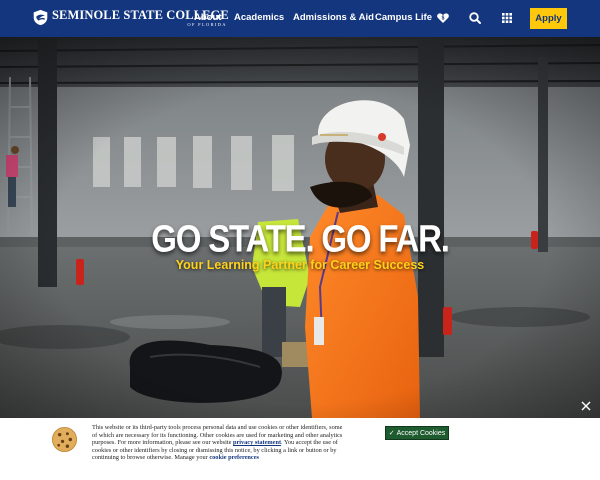  I want to click on cookie-icon, so click(64, 439).